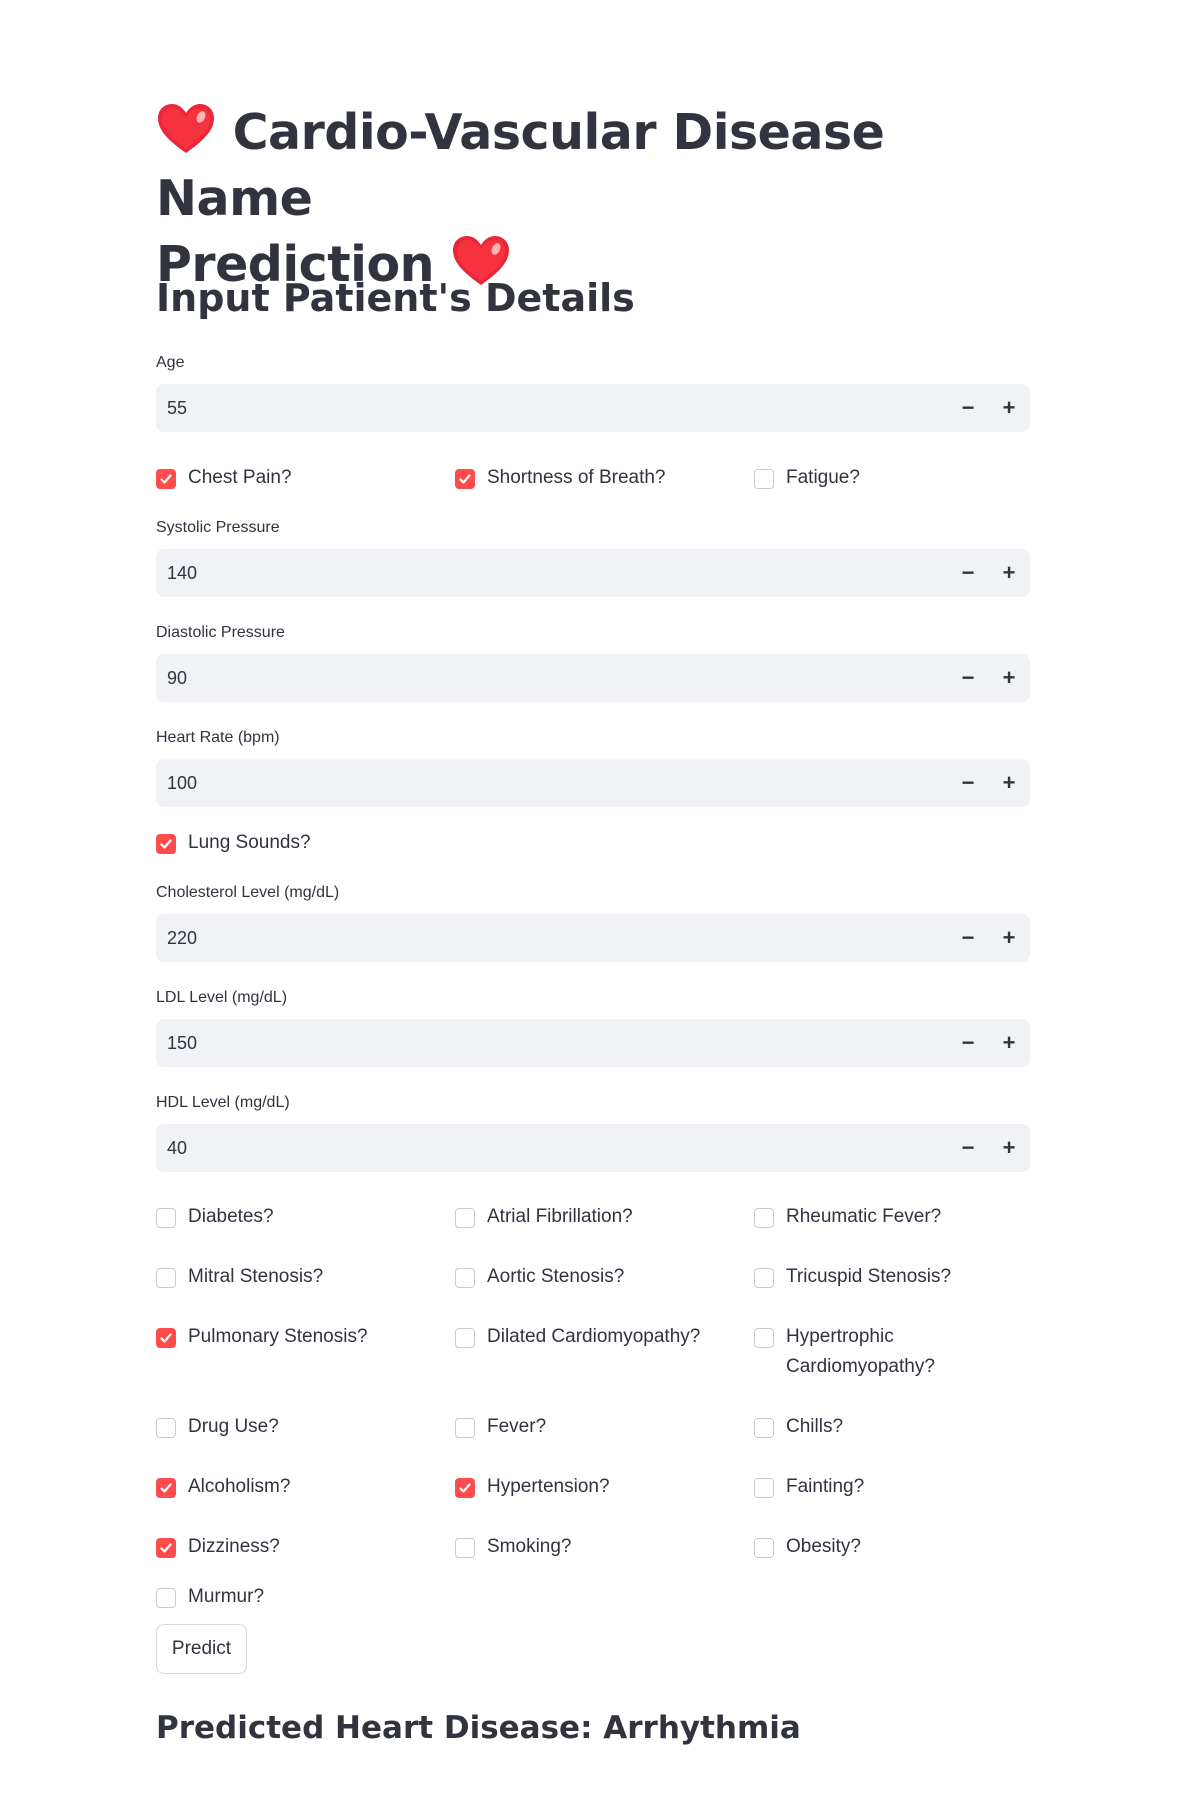 The width and height of the screenshot is (1201, 1799). I want to click on checkbox-label: Hypertrophic Cardiomyopathy?, so click(860, 1351).